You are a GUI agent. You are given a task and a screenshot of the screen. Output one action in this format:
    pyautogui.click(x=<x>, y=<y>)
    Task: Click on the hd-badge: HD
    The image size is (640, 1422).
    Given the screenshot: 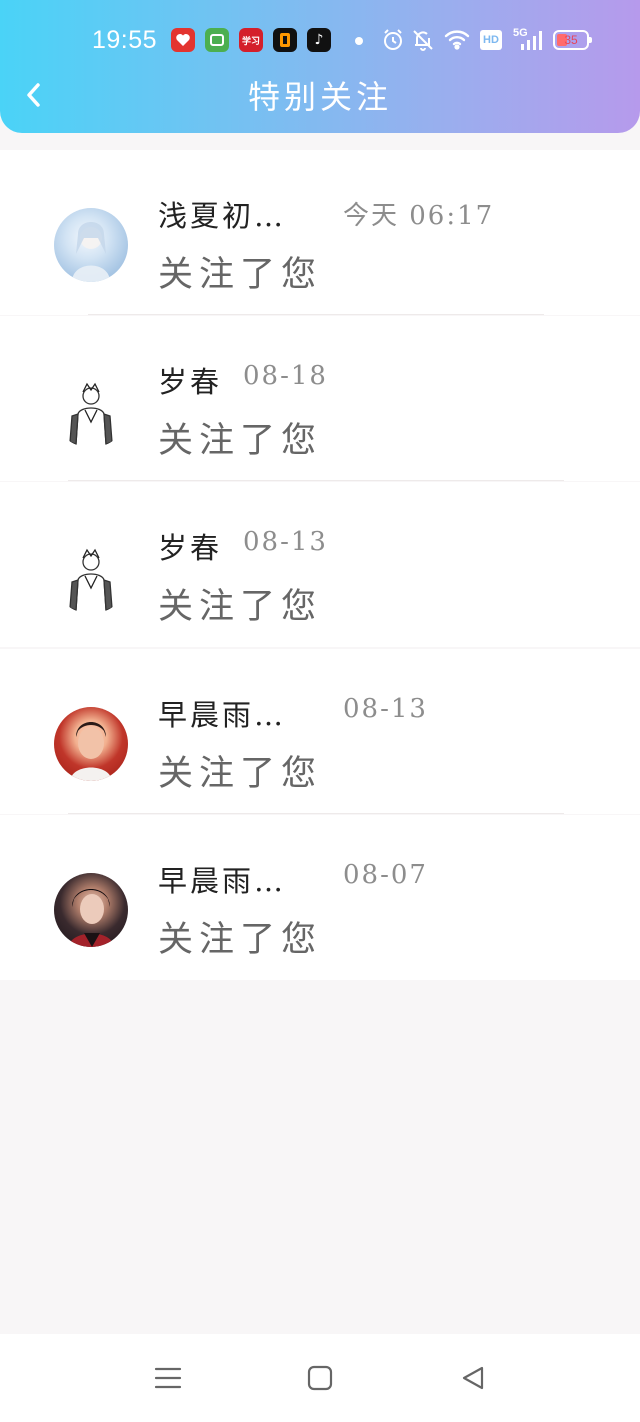 What is the action you would take?
    pyautogui.click(x=491, y=40)
    